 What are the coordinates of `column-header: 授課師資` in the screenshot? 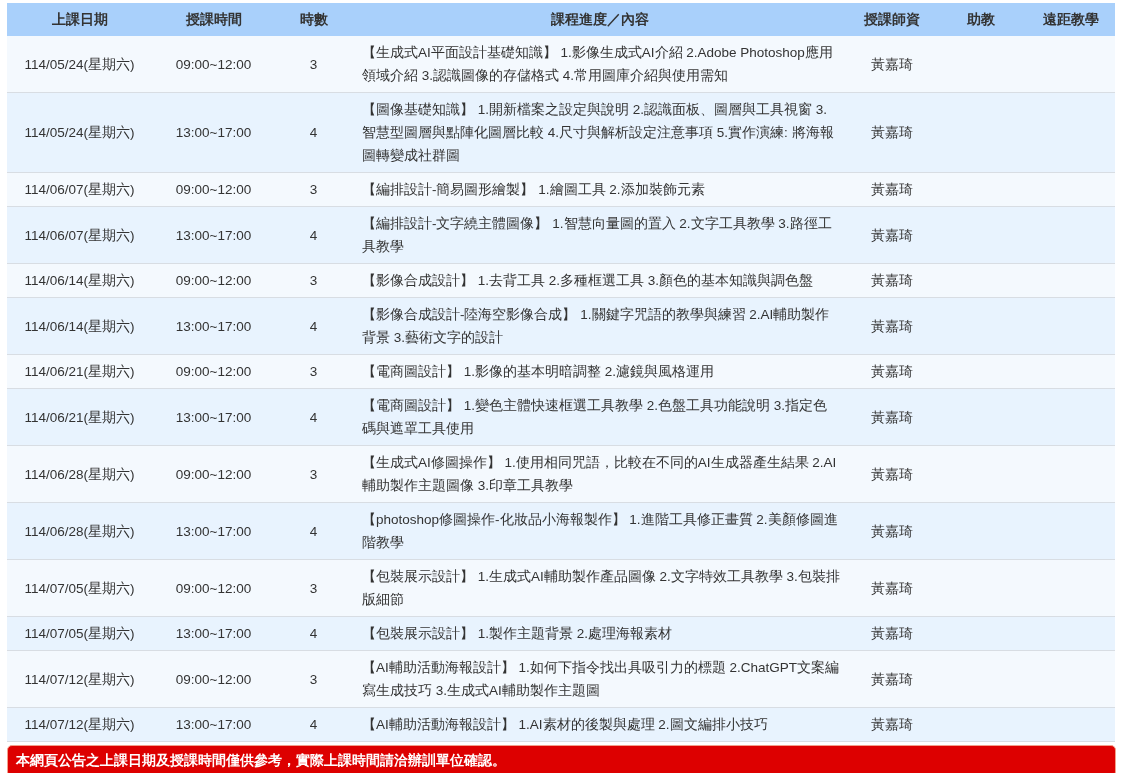 It's located at (891, 19).